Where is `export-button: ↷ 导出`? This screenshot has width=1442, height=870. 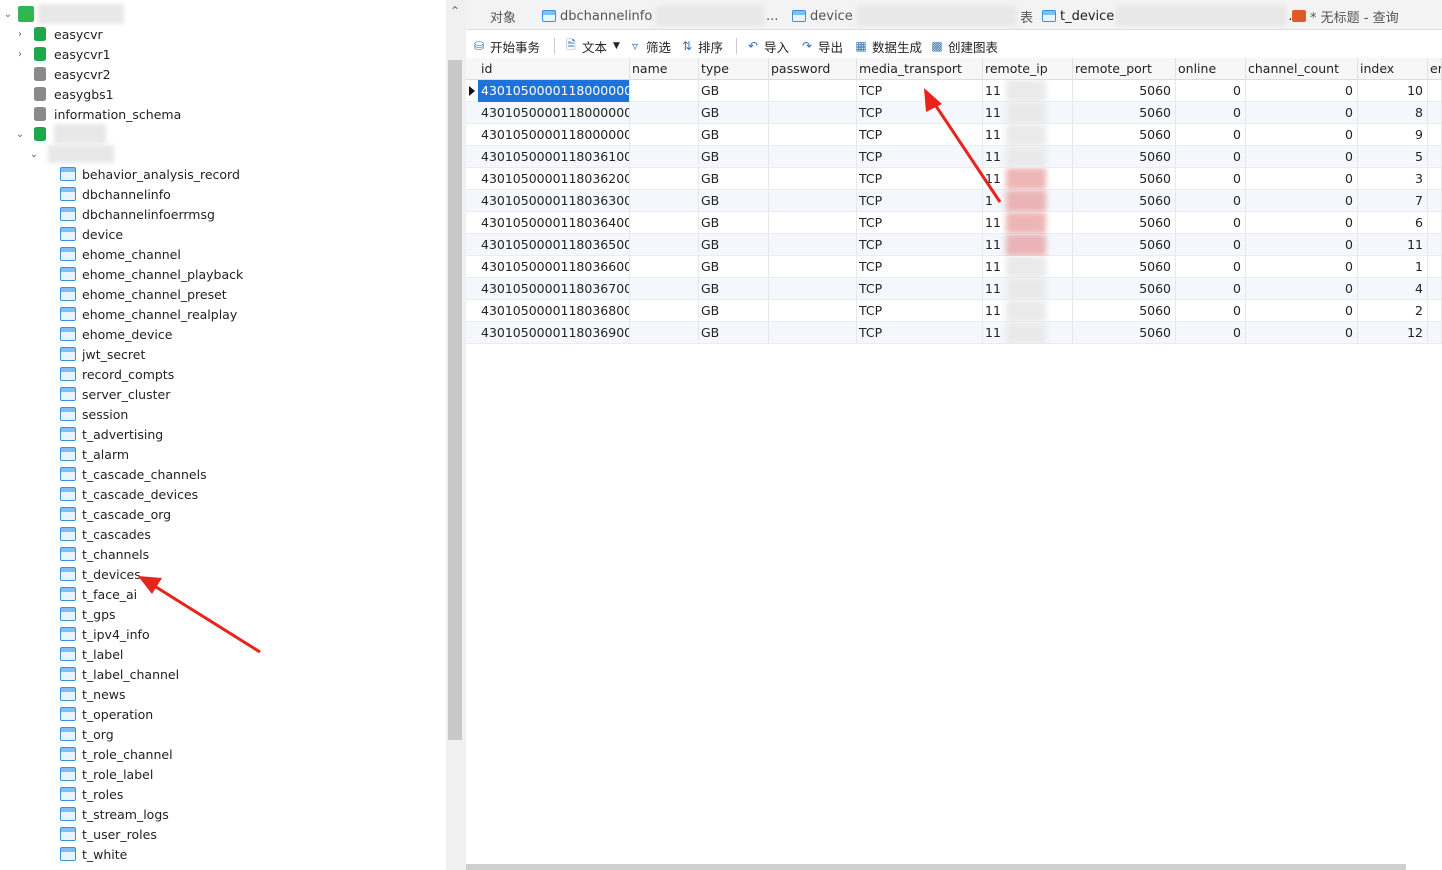
export-button: ↷ 导出 is located at coordinates (821, 46).